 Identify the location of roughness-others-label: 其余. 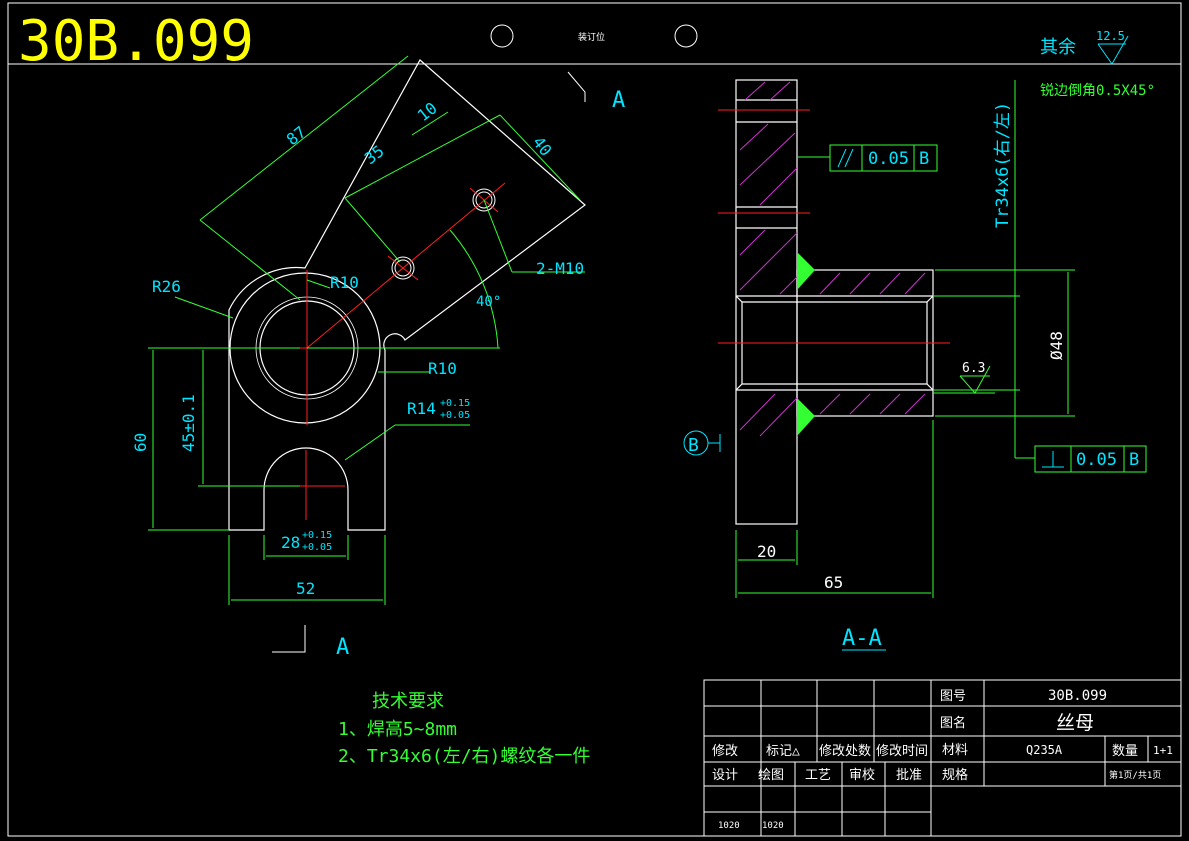
(1058, 47).